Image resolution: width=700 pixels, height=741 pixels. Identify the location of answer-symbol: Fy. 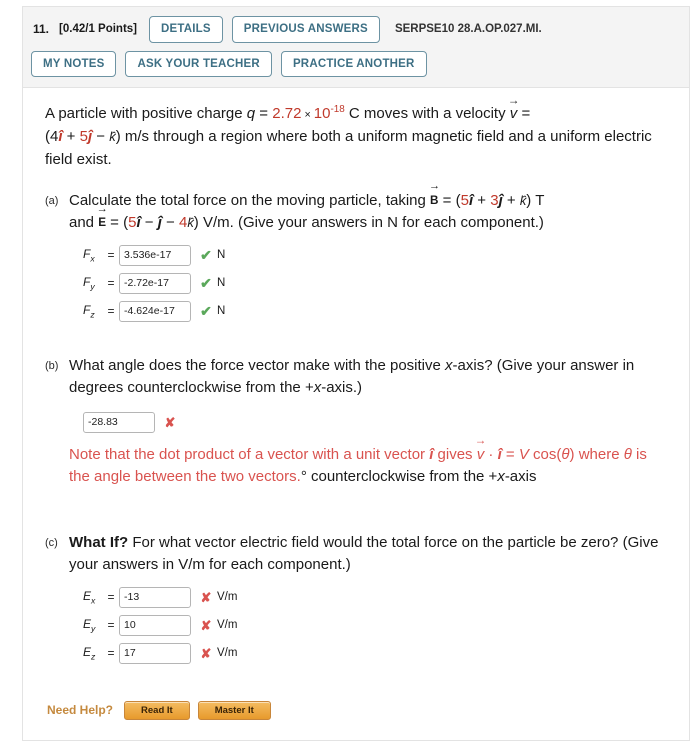
(89, 283).